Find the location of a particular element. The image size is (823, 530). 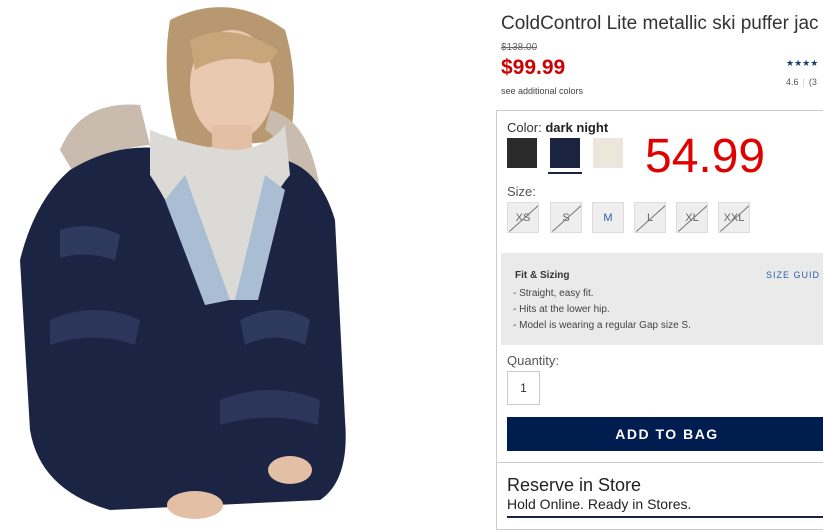

size-option-m: M is located at coordinates (608, 217).